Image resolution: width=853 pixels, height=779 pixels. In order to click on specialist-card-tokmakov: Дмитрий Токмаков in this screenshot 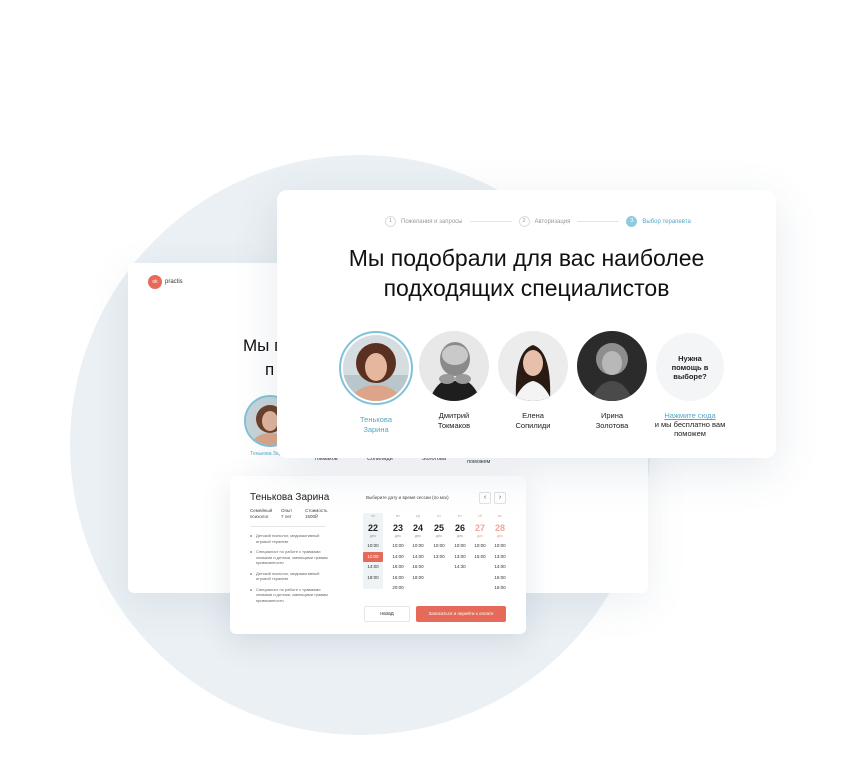, I will do `click(454, 380)`.